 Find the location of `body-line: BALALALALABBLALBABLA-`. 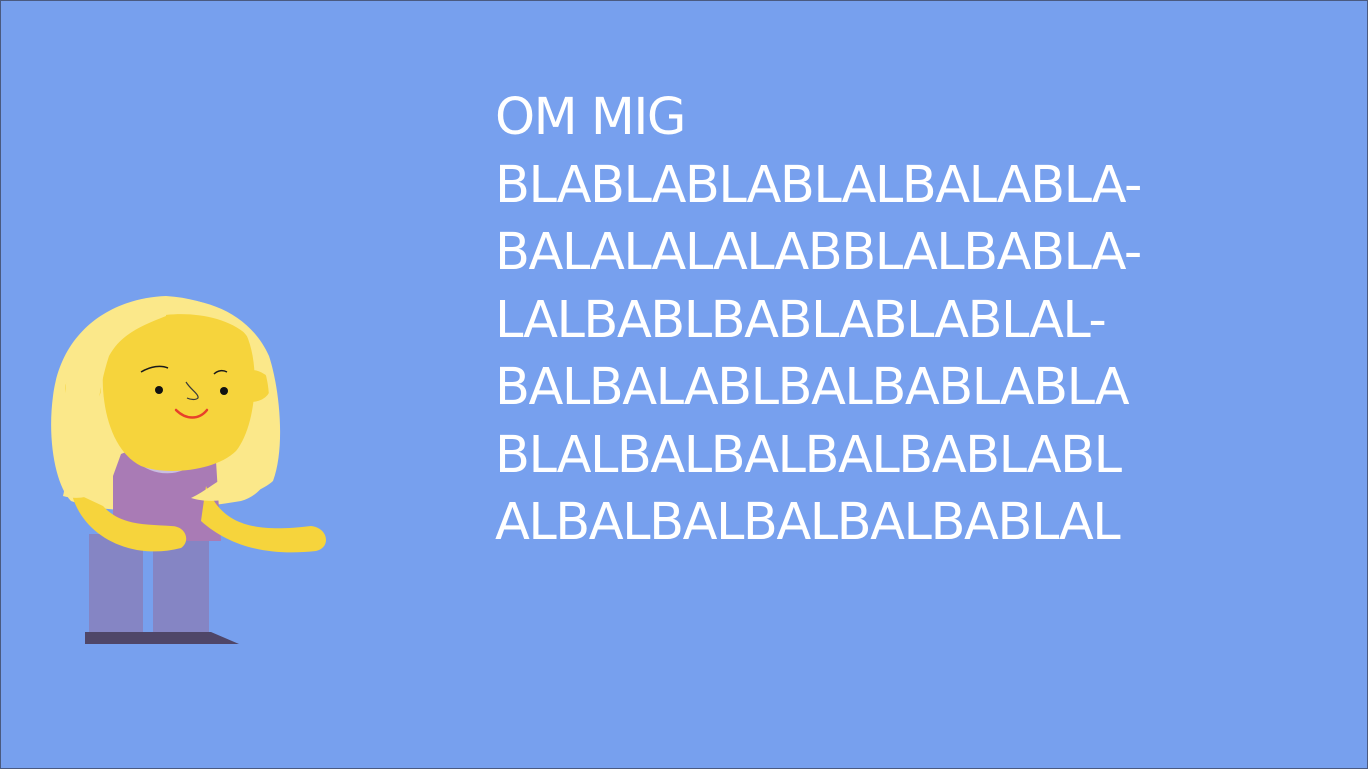

body-line: BALALALALABBLALBABLA- is located at coordinates (818, 252).